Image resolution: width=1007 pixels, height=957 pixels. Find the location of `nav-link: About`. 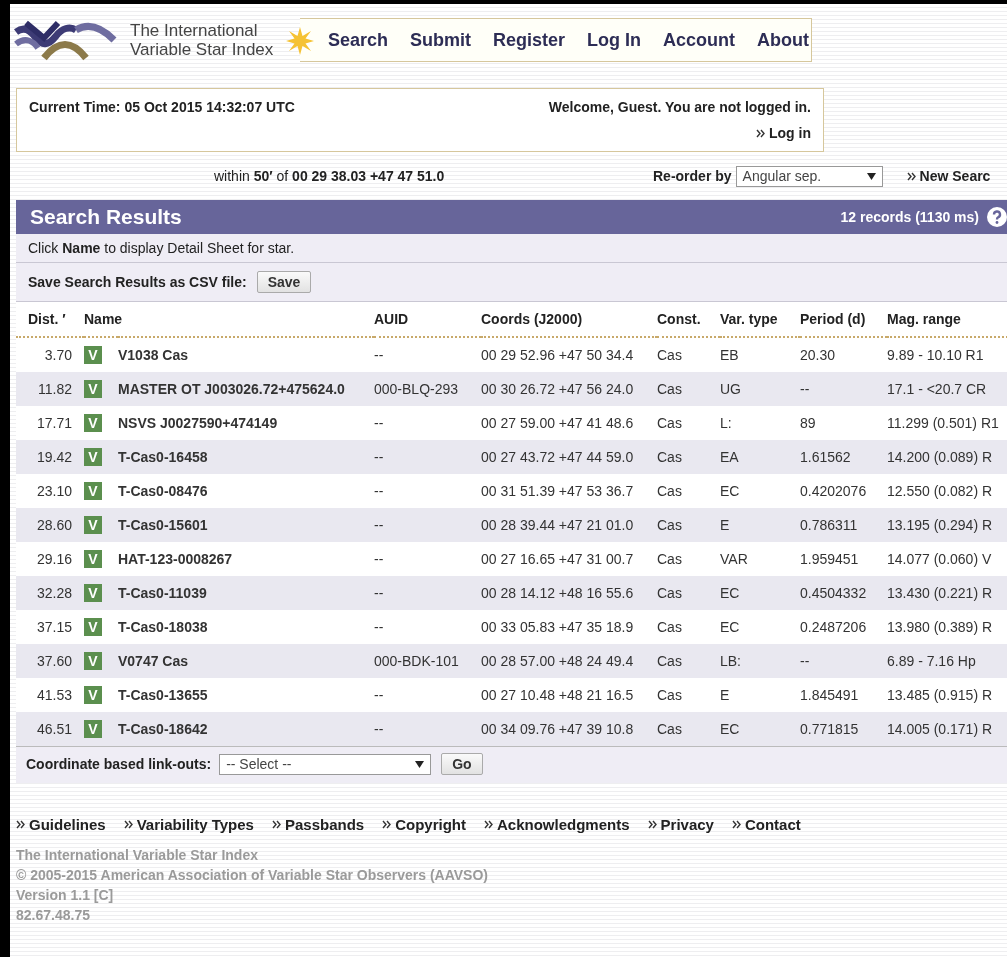

nav-link: About is located at coordinates (783, 40).